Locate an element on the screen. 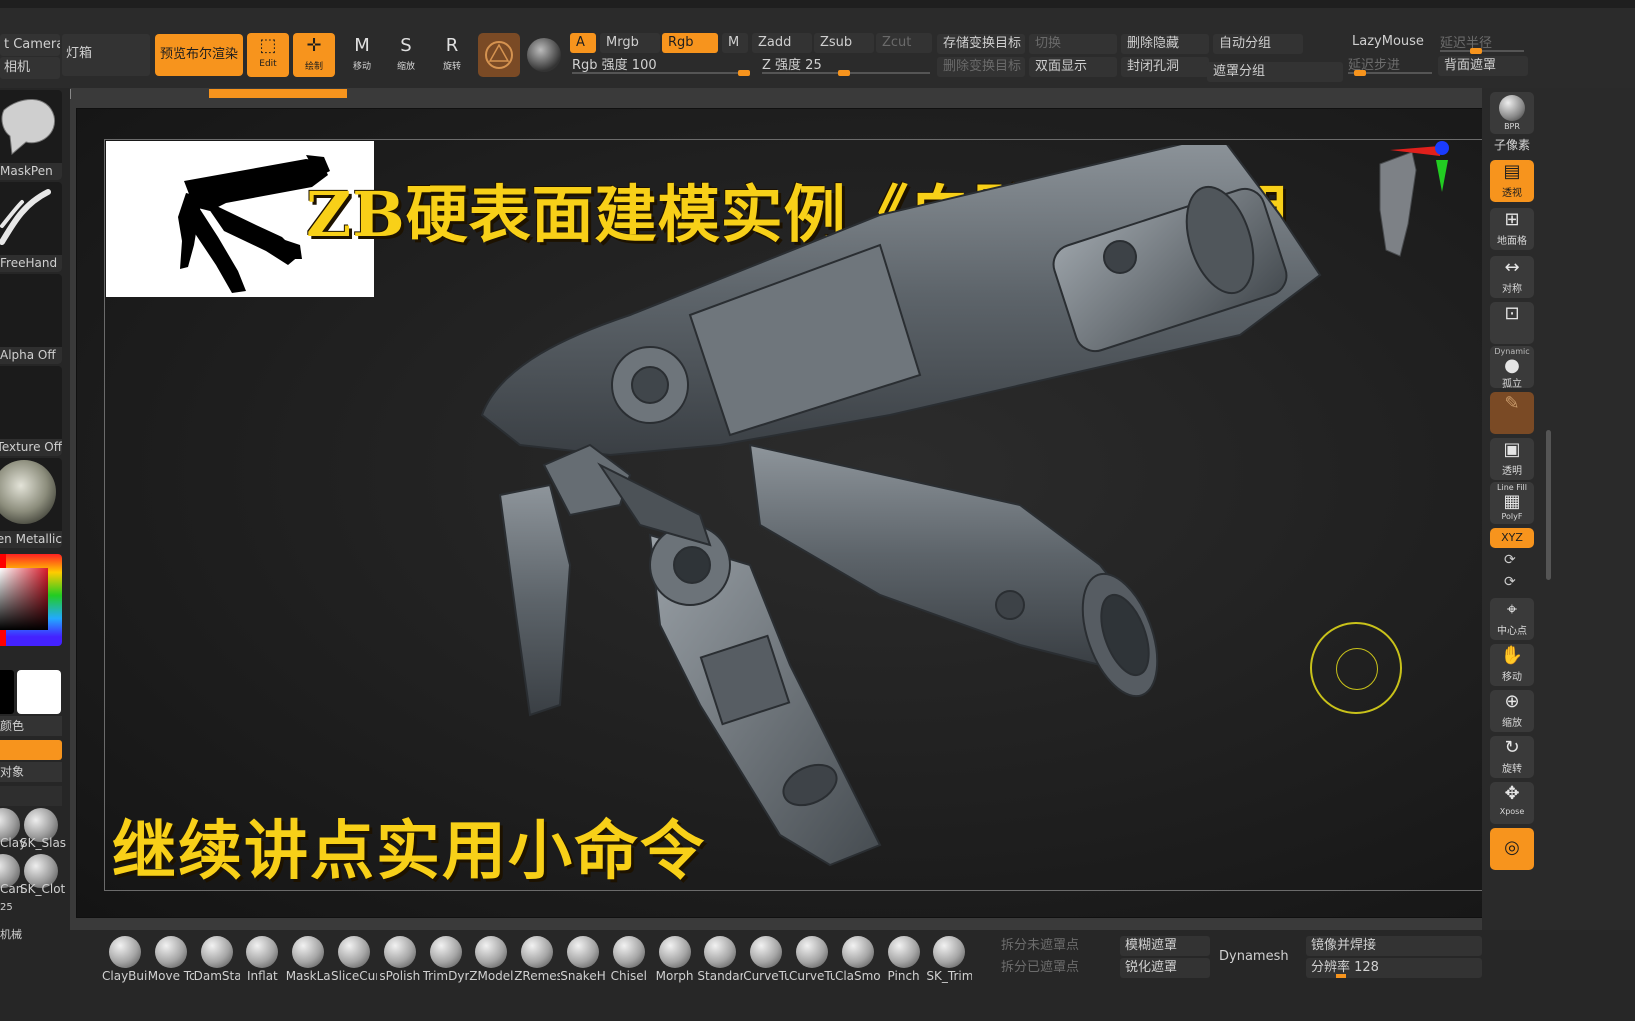 This screenshot has width=1635, height=1021. auto-groups-button: 自动分组 is located at coordinates (1258, 44).